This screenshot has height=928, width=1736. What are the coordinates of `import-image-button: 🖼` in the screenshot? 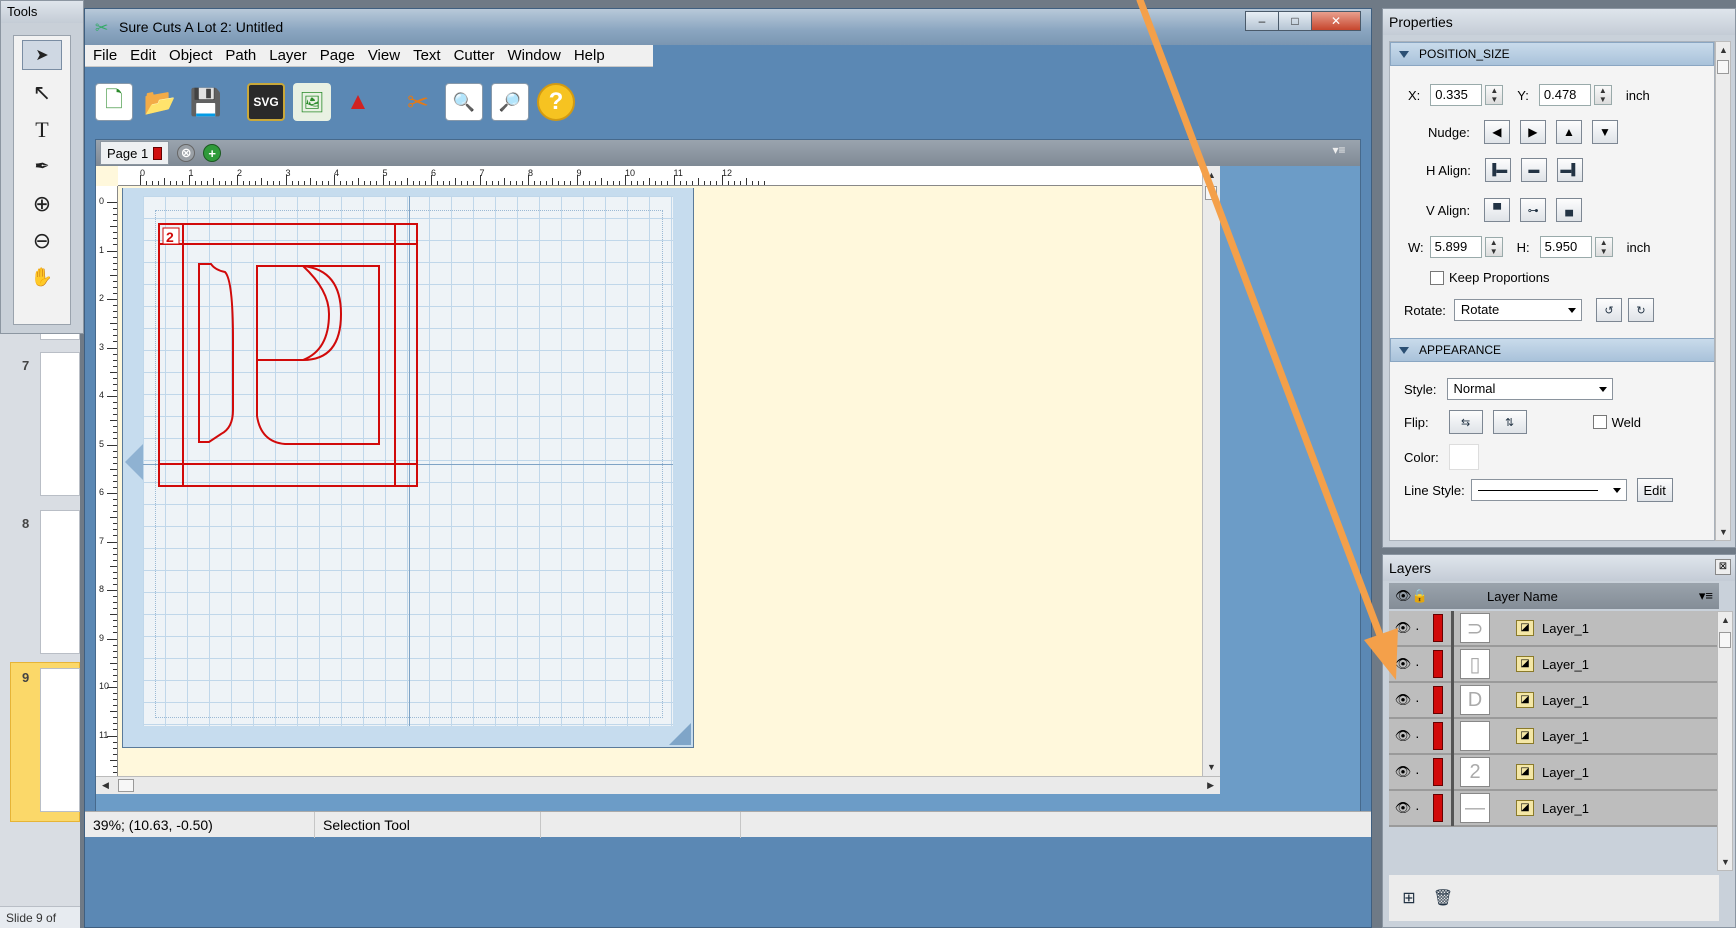 It's located at (312, 102).